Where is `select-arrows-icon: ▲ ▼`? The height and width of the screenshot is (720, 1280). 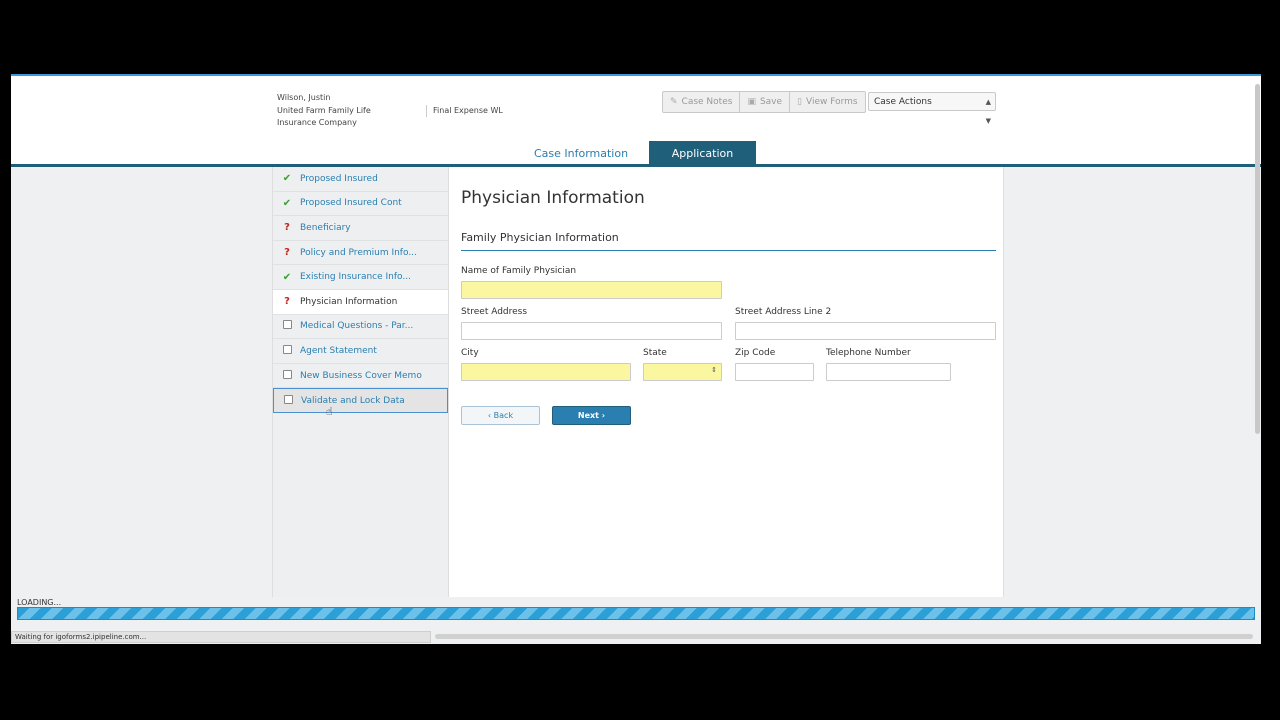 select-arrows-icon: ▲ ▼ is located at coordinates (988, 111).